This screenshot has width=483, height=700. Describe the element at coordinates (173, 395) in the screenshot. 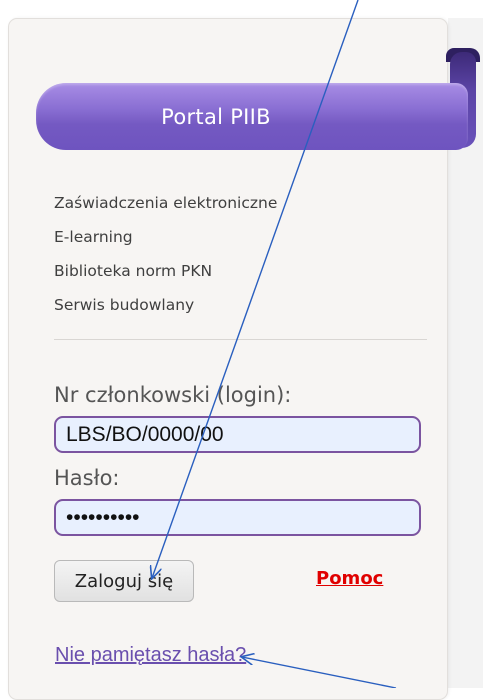

I see `login-label: Nr członkowski (login):` at that location.